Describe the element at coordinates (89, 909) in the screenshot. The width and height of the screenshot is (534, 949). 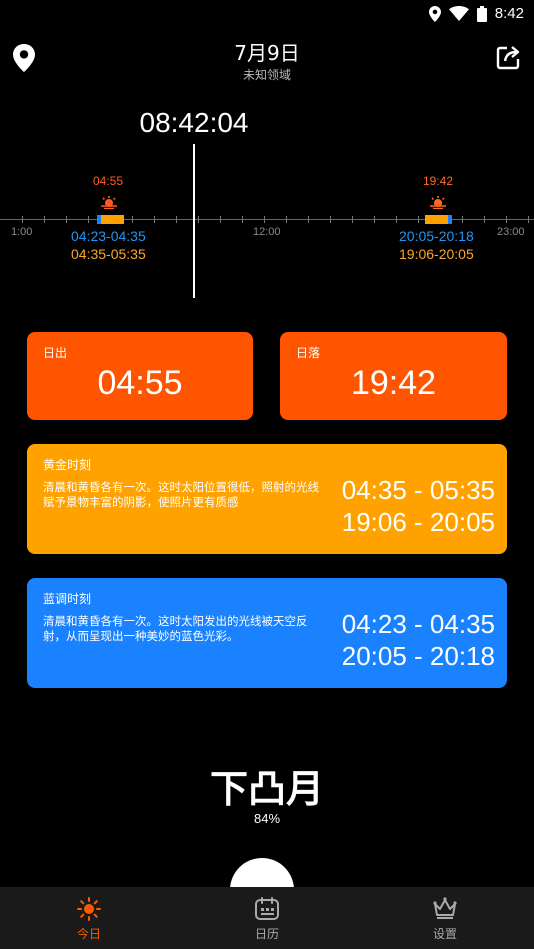
I see `sun-icon` at that location.